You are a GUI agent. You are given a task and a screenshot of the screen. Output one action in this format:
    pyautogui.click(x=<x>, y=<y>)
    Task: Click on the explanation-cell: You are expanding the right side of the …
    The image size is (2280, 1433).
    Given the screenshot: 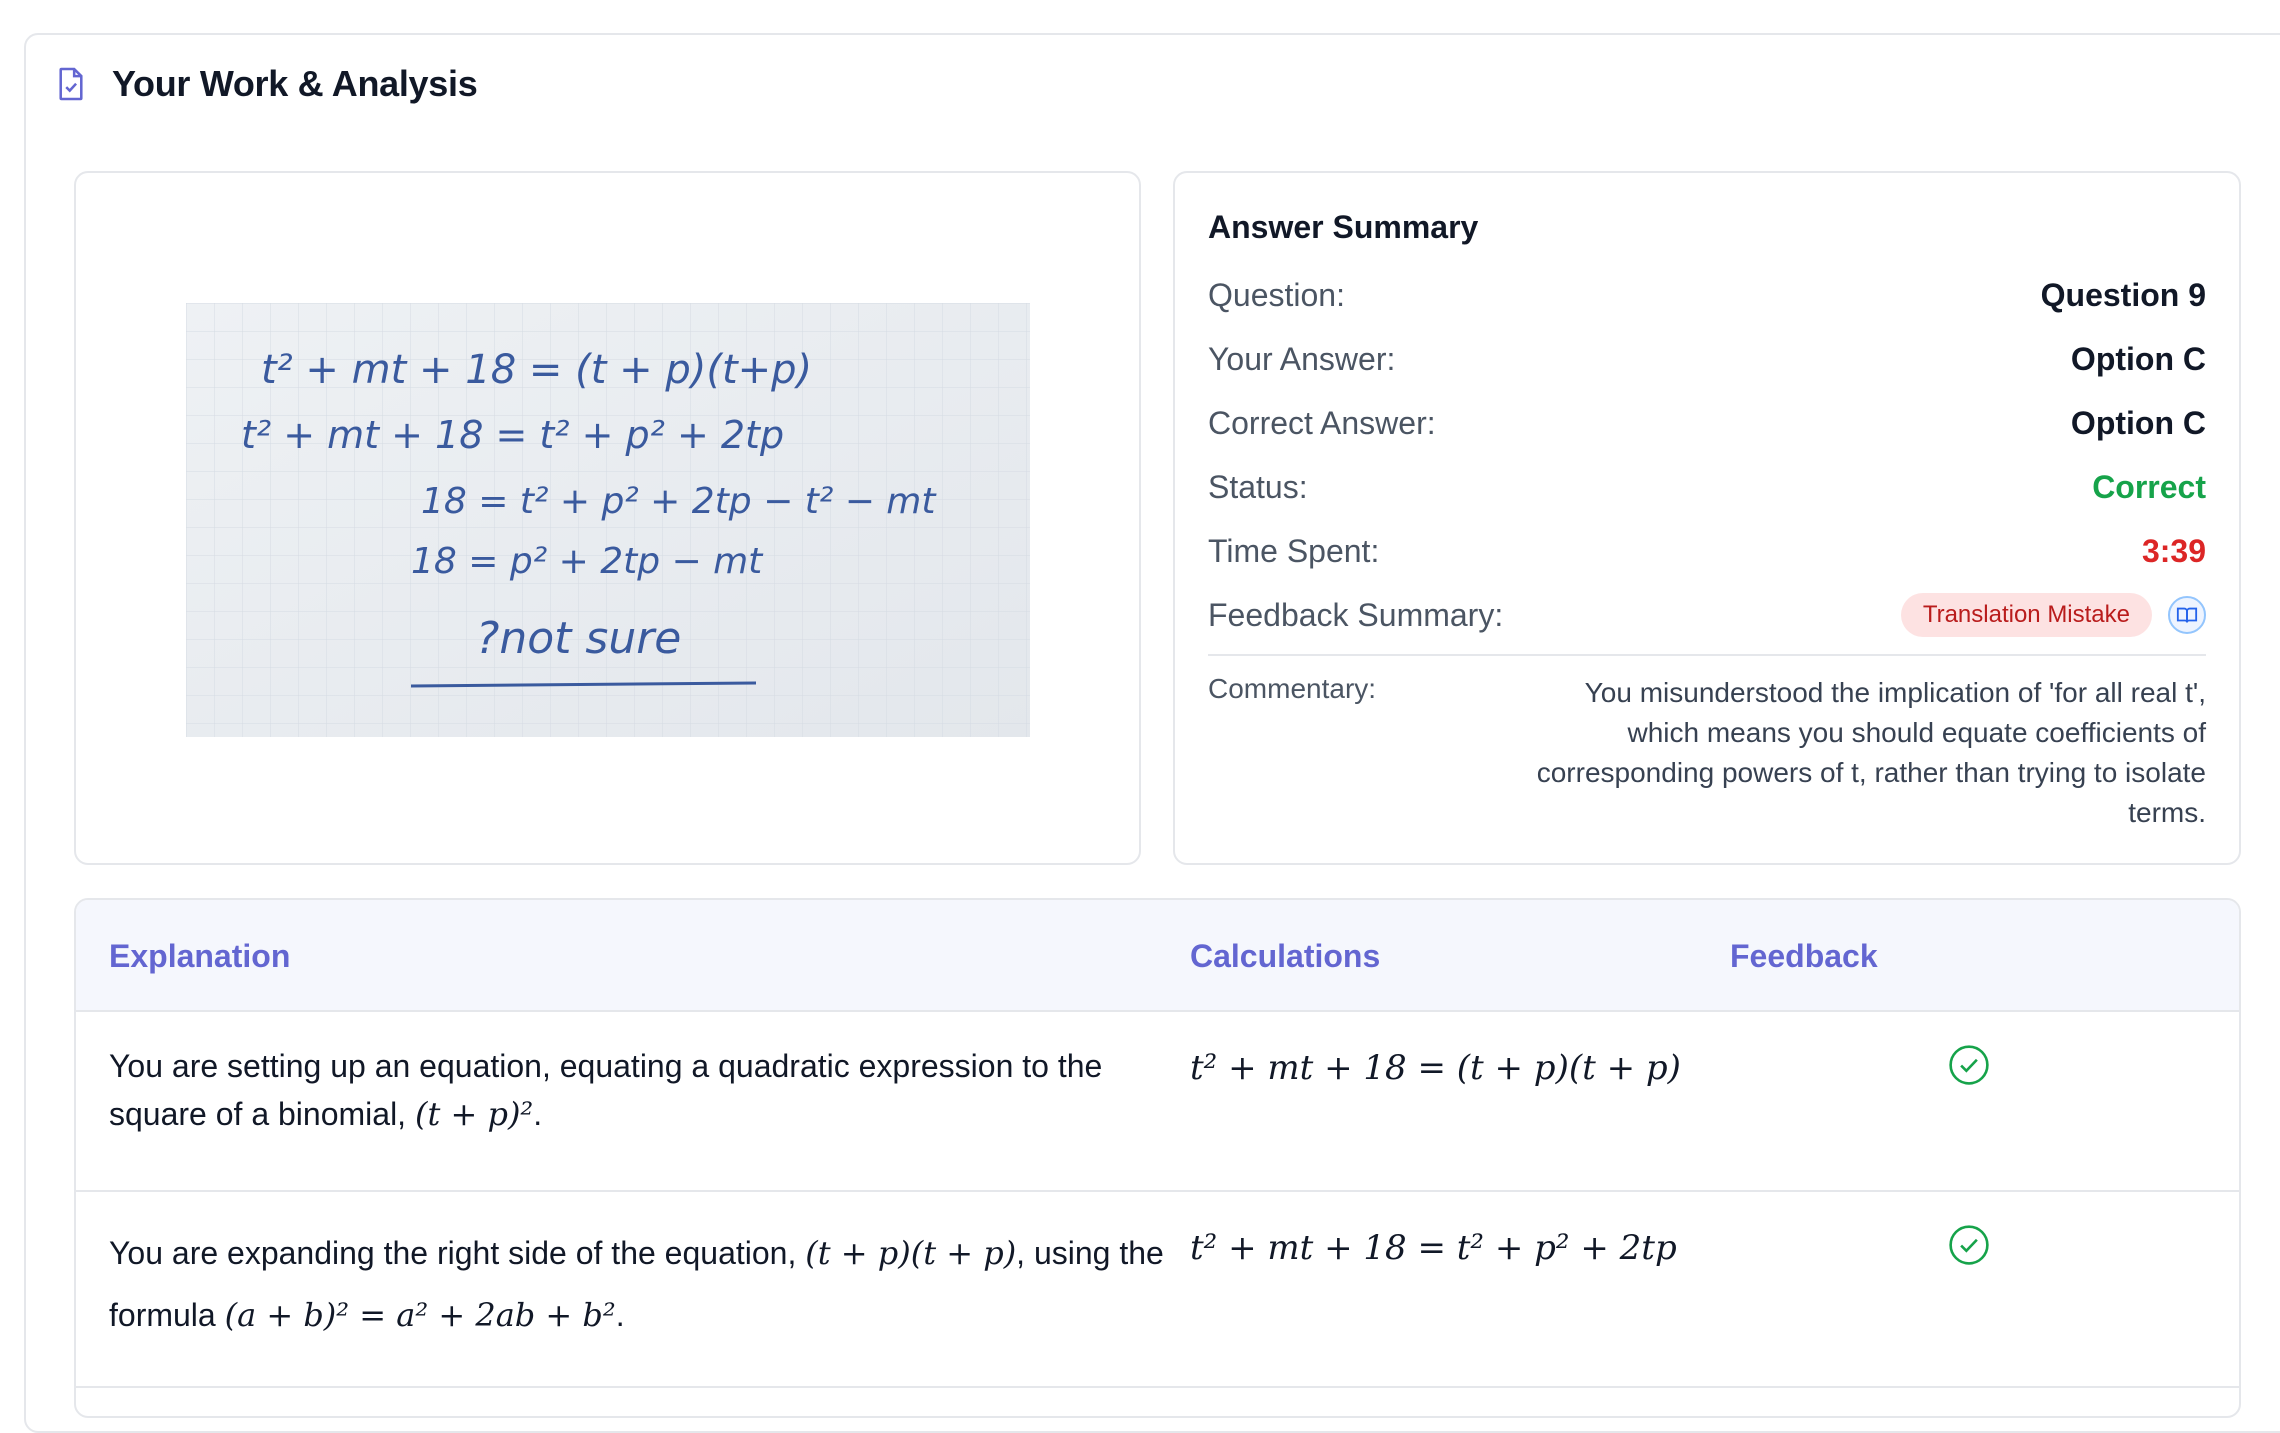 What is the action you would take?
    pyautogui.click(x=639, y=1284)
    